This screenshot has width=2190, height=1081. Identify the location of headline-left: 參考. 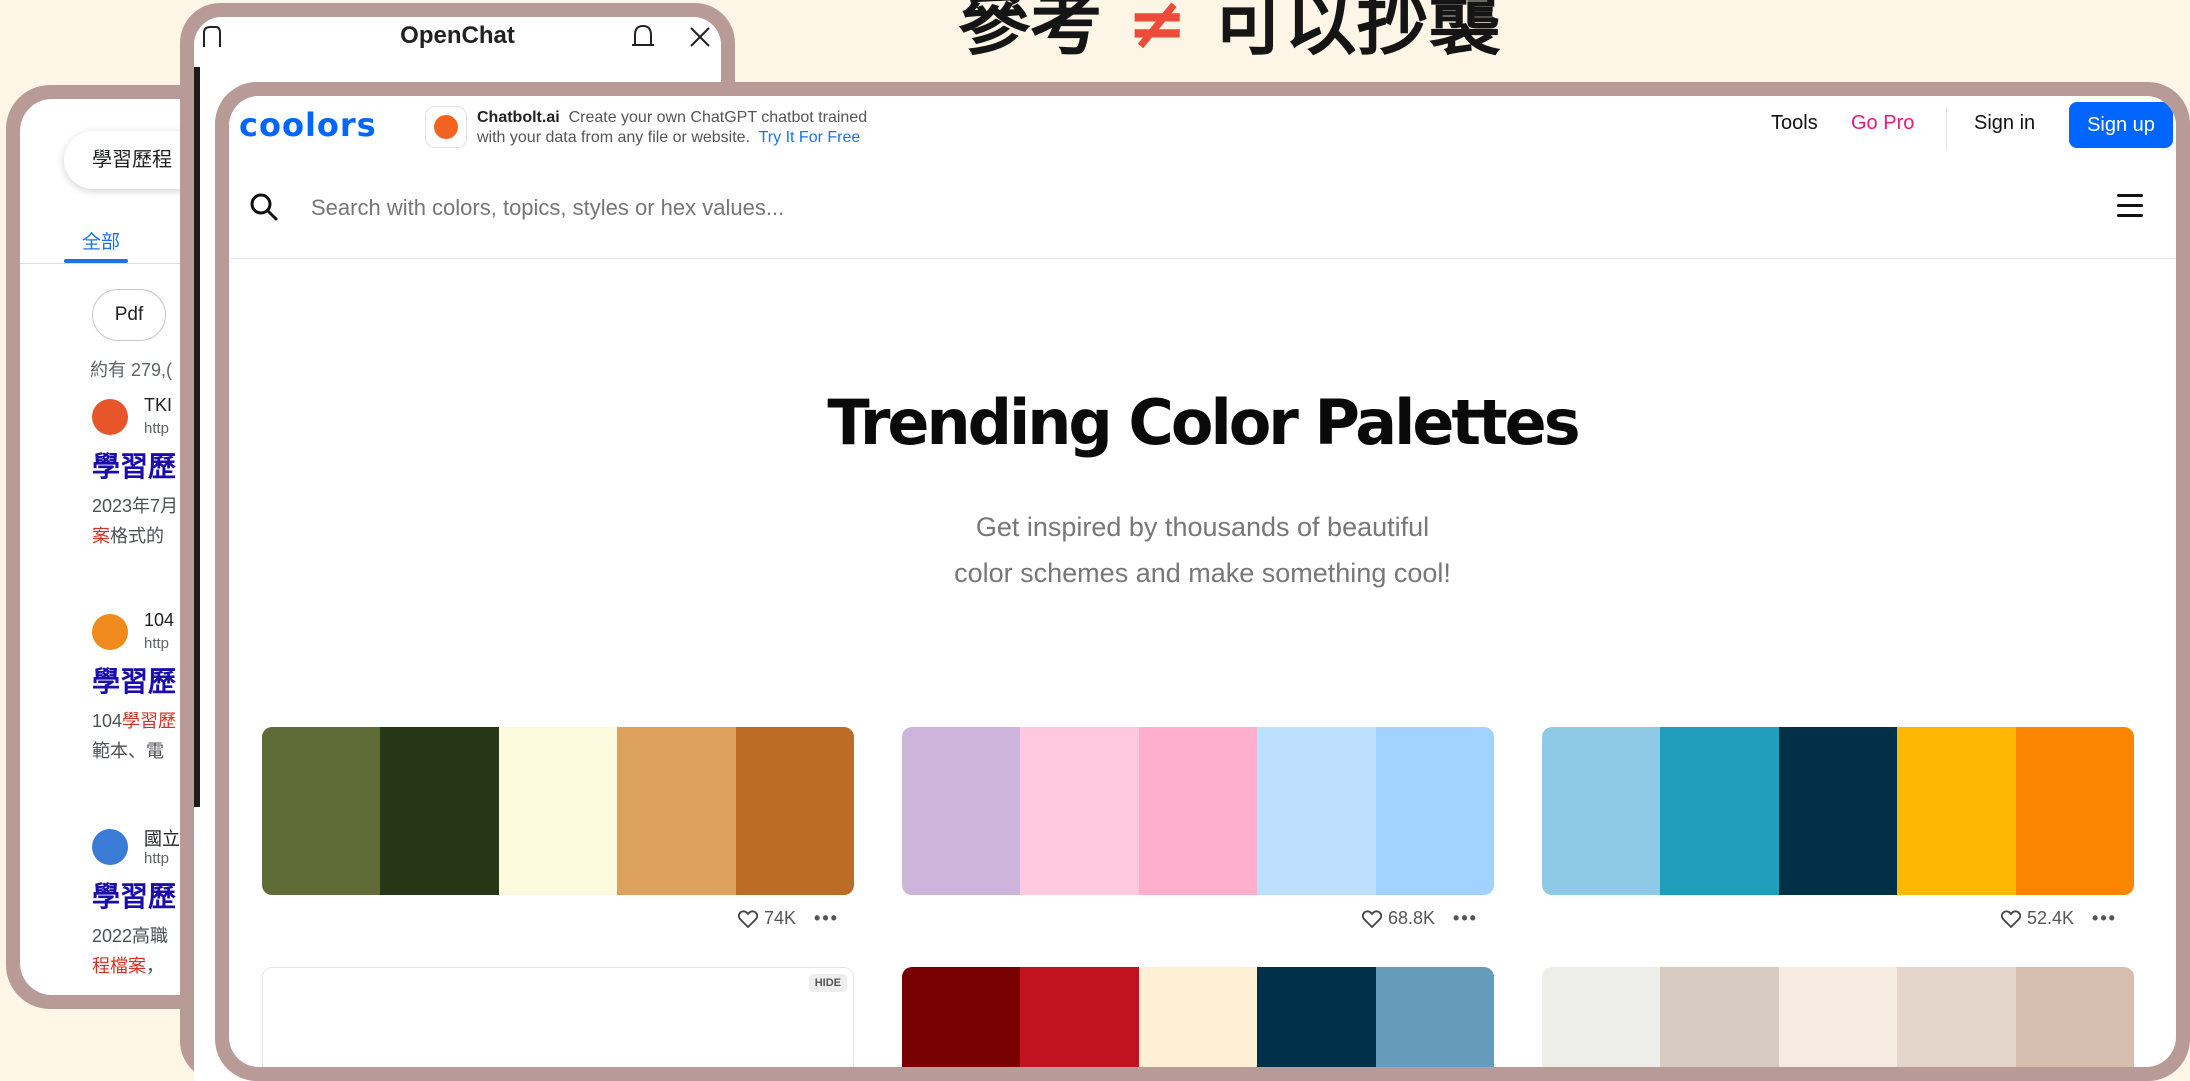
(1030, 32).